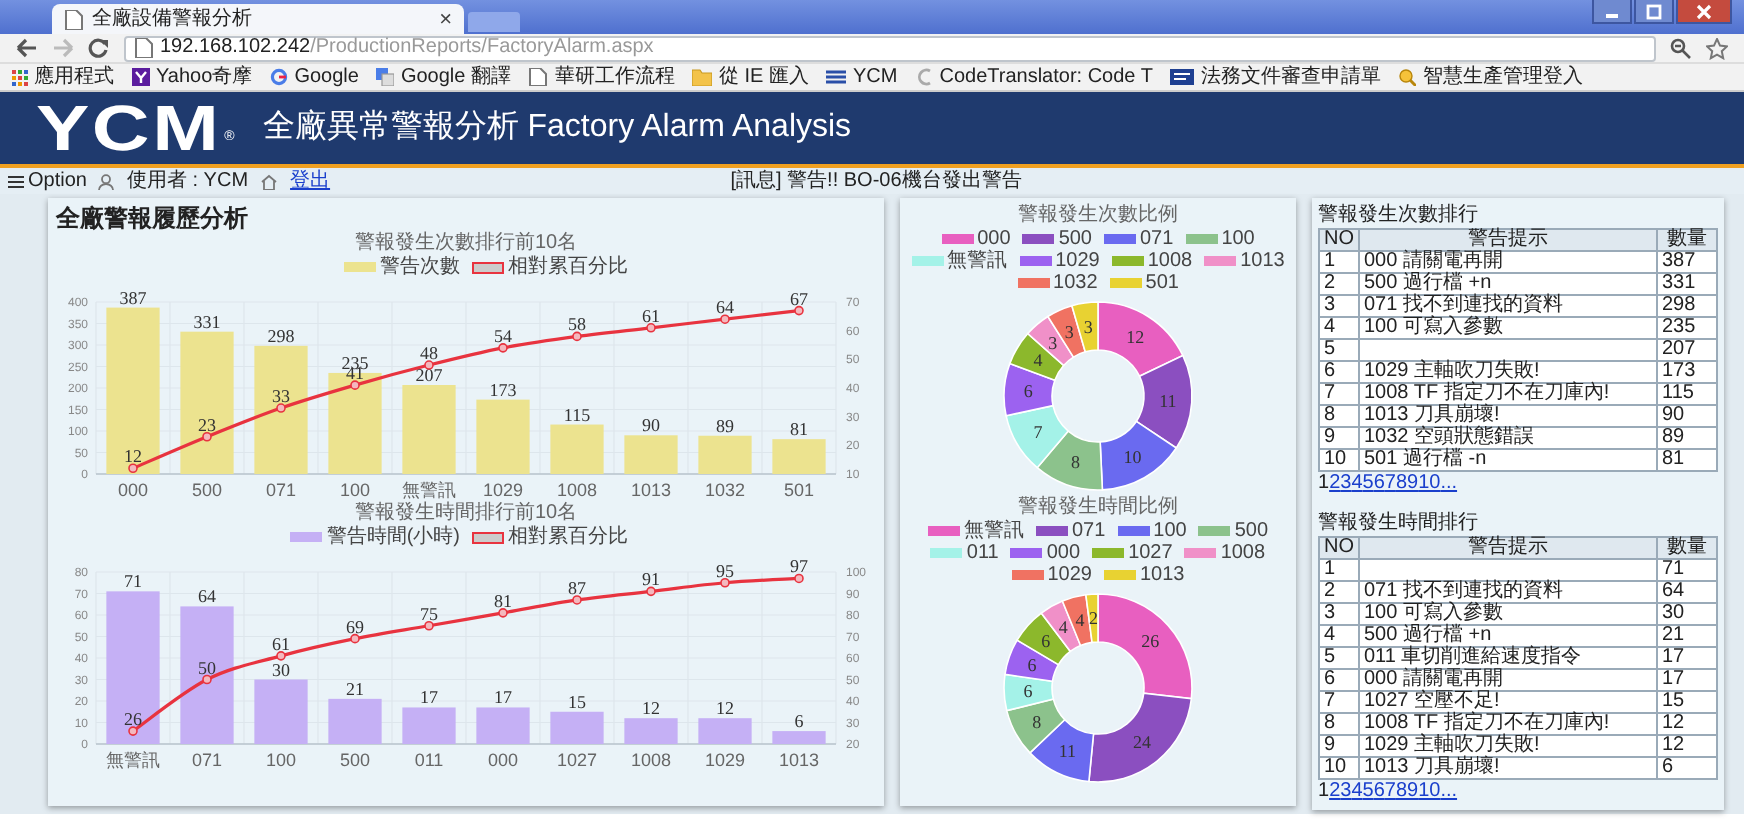  Describe the element at coordinates (1028, 691) in the screenshot. I see `slice-label: 6` at that location.